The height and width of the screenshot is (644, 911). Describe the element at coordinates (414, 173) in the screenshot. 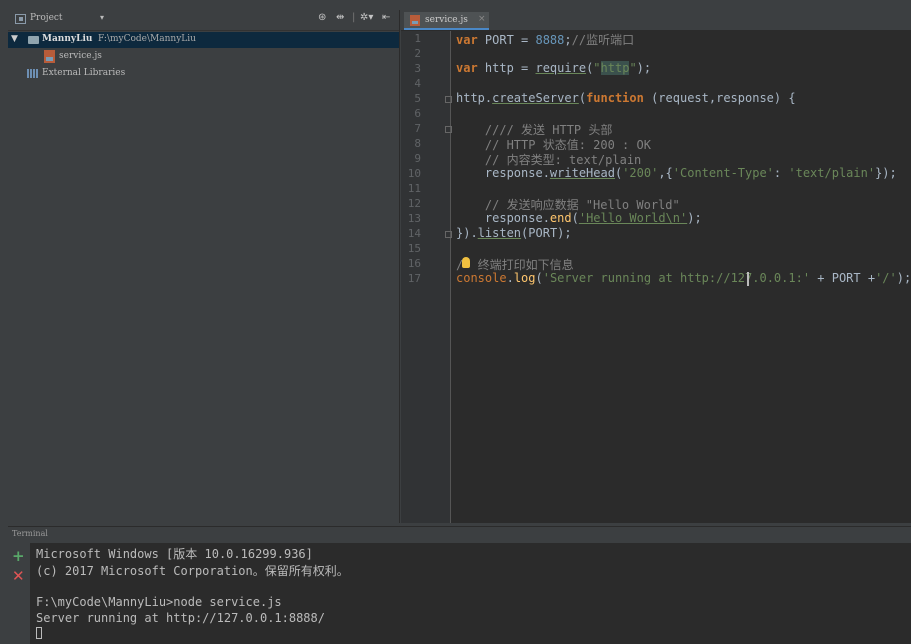

I see `line-number: 10` at that location.